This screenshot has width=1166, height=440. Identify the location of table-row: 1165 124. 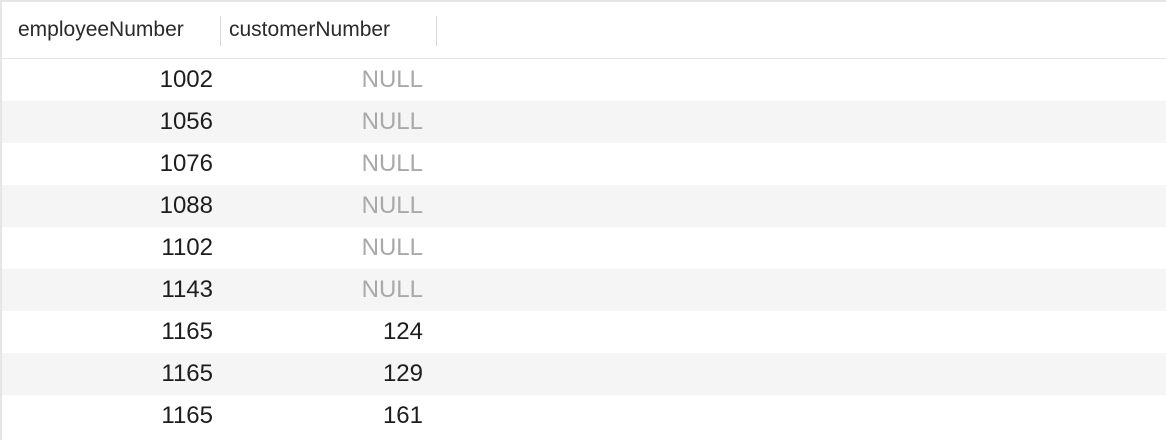
(584, 332).